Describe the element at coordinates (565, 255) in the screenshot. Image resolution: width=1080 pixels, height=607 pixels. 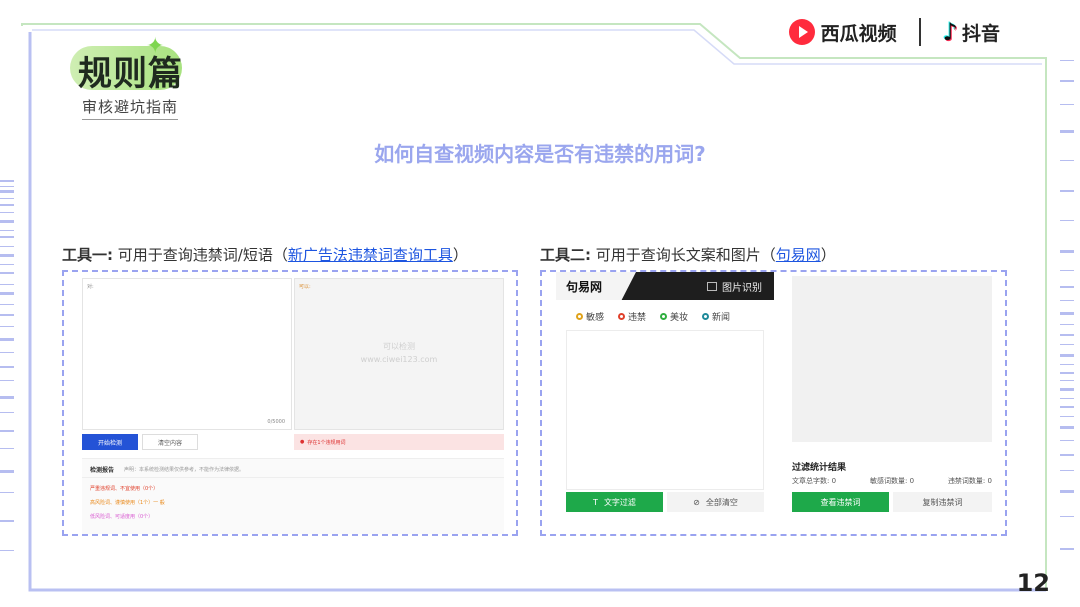
I see `tool2-label-prefix: 工具二:` at that location.